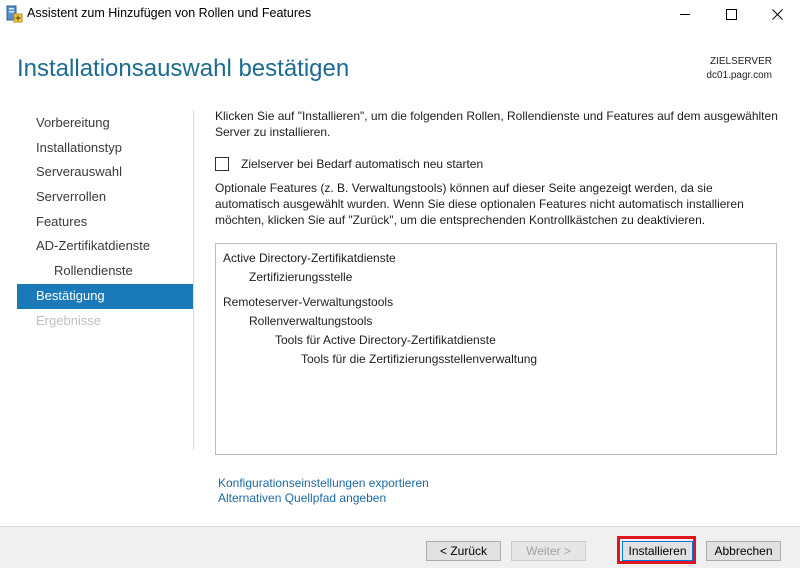 Image resolution: width=800 pixels, height=568 pixels. I want to click on install-button: Installieren, so click(657, 551).